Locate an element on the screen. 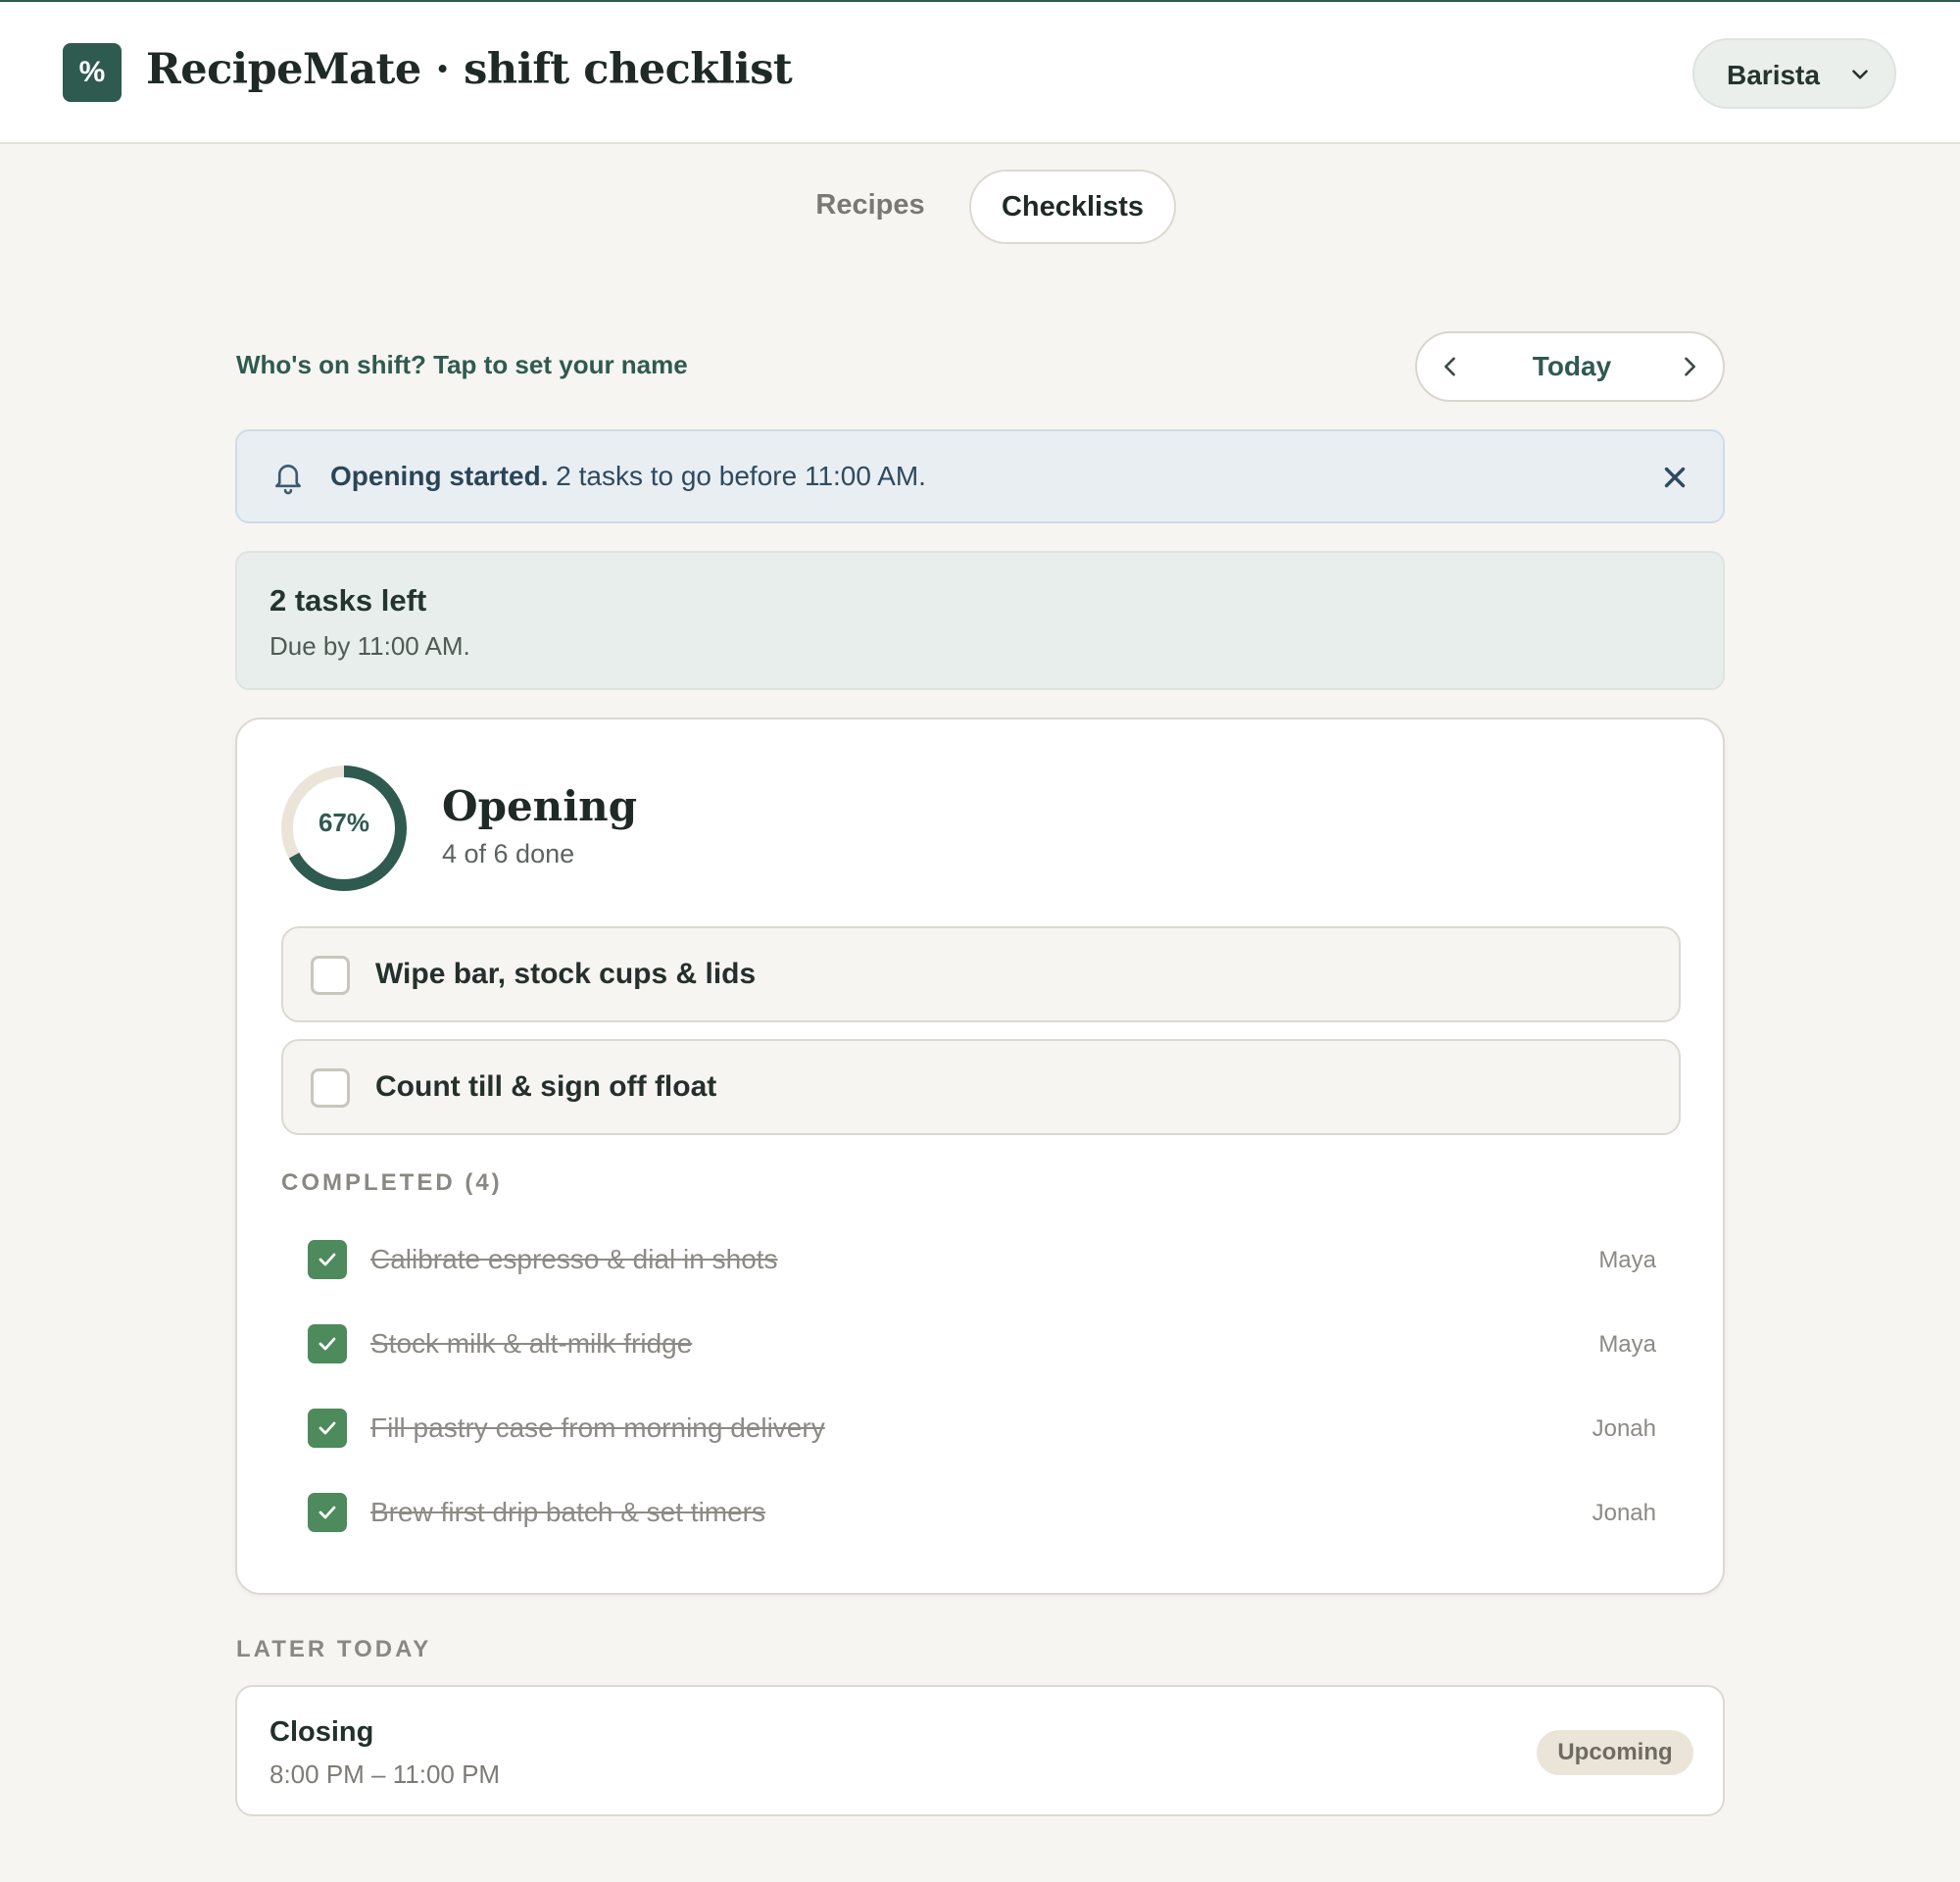  summary-subtitle: Due by 11:00 AM. is located at coordinates (370, 646).